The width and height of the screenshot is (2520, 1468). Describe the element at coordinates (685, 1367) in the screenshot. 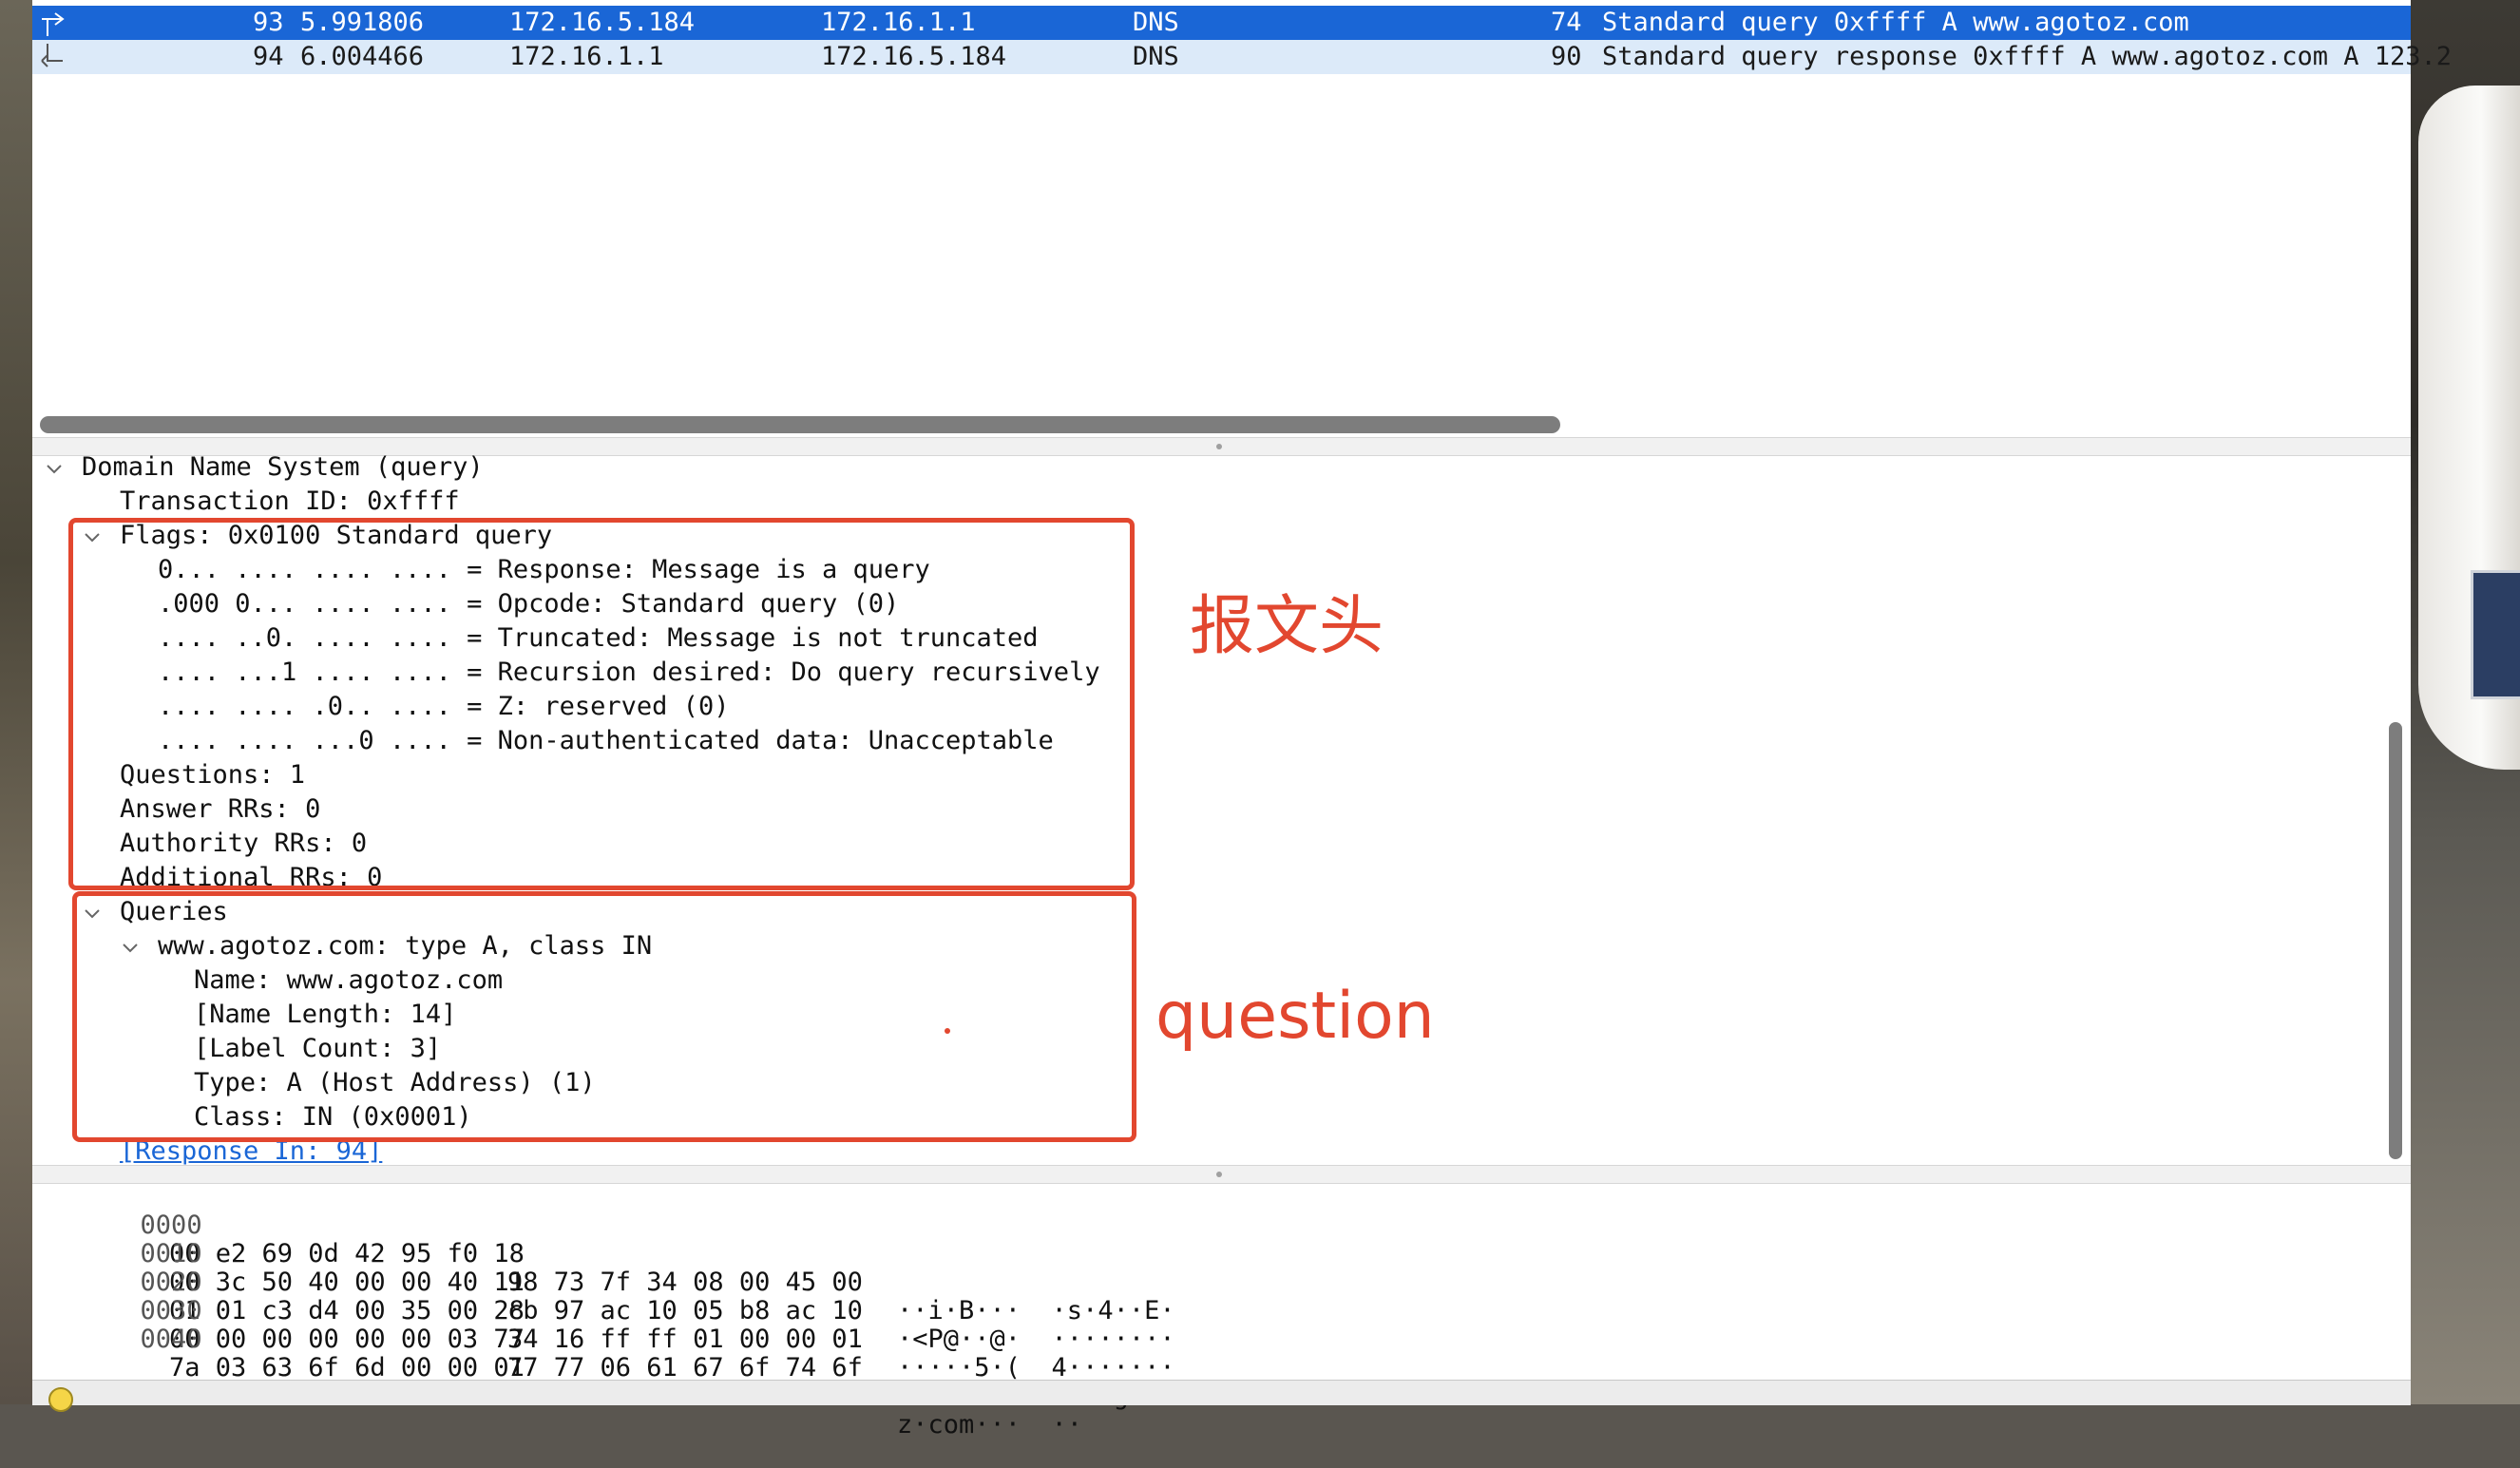

I see `hex-bytes: 77 77 06 61 67 6f 74 6f` at that location.